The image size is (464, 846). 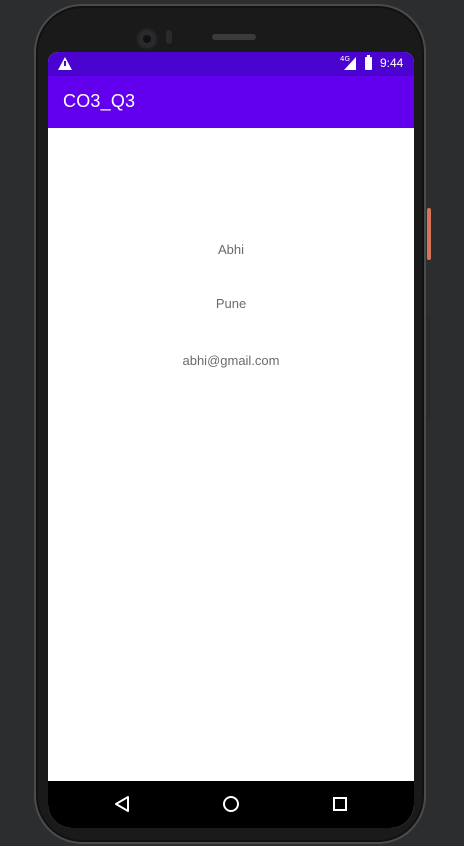 I want to click on back-icon, so click(x=122, y=804).